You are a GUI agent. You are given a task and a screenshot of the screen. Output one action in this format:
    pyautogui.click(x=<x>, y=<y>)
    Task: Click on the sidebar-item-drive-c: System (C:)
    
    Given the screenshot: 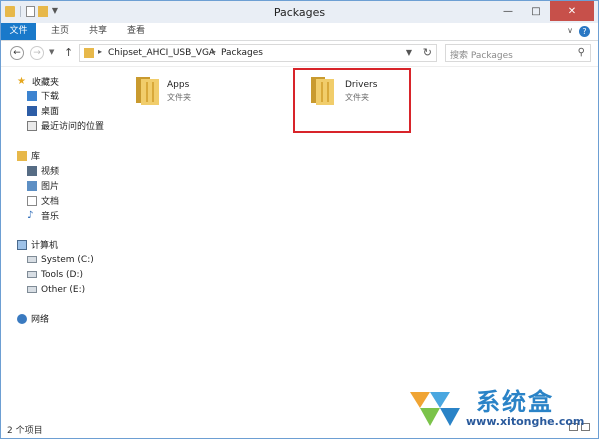 What is the action you would take?
    pyautogui.click(x=60, y=259)
    